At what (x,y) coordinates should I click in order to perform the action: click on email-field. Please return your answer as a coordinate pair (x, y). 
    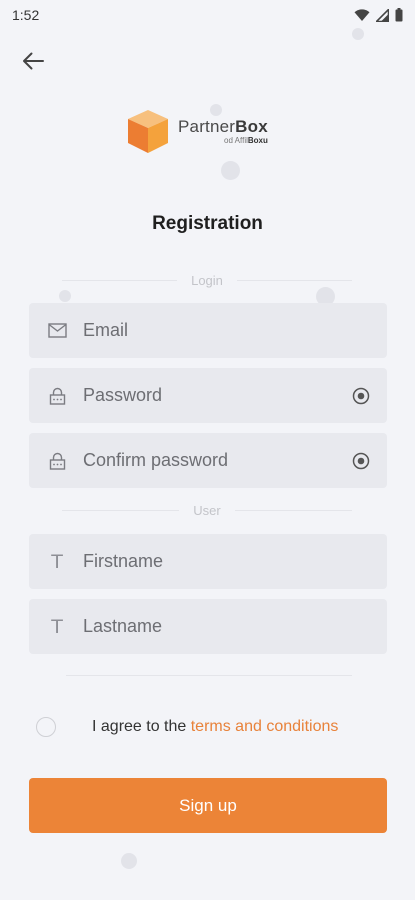
    Looking at the image, I should click on (208, 330).